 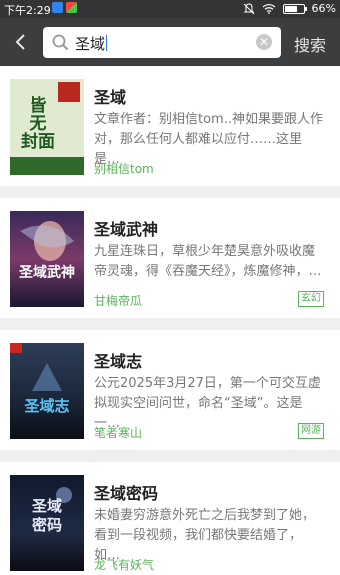 I want to click on svg-text: 圣域武神, so click(x=46, y=272).